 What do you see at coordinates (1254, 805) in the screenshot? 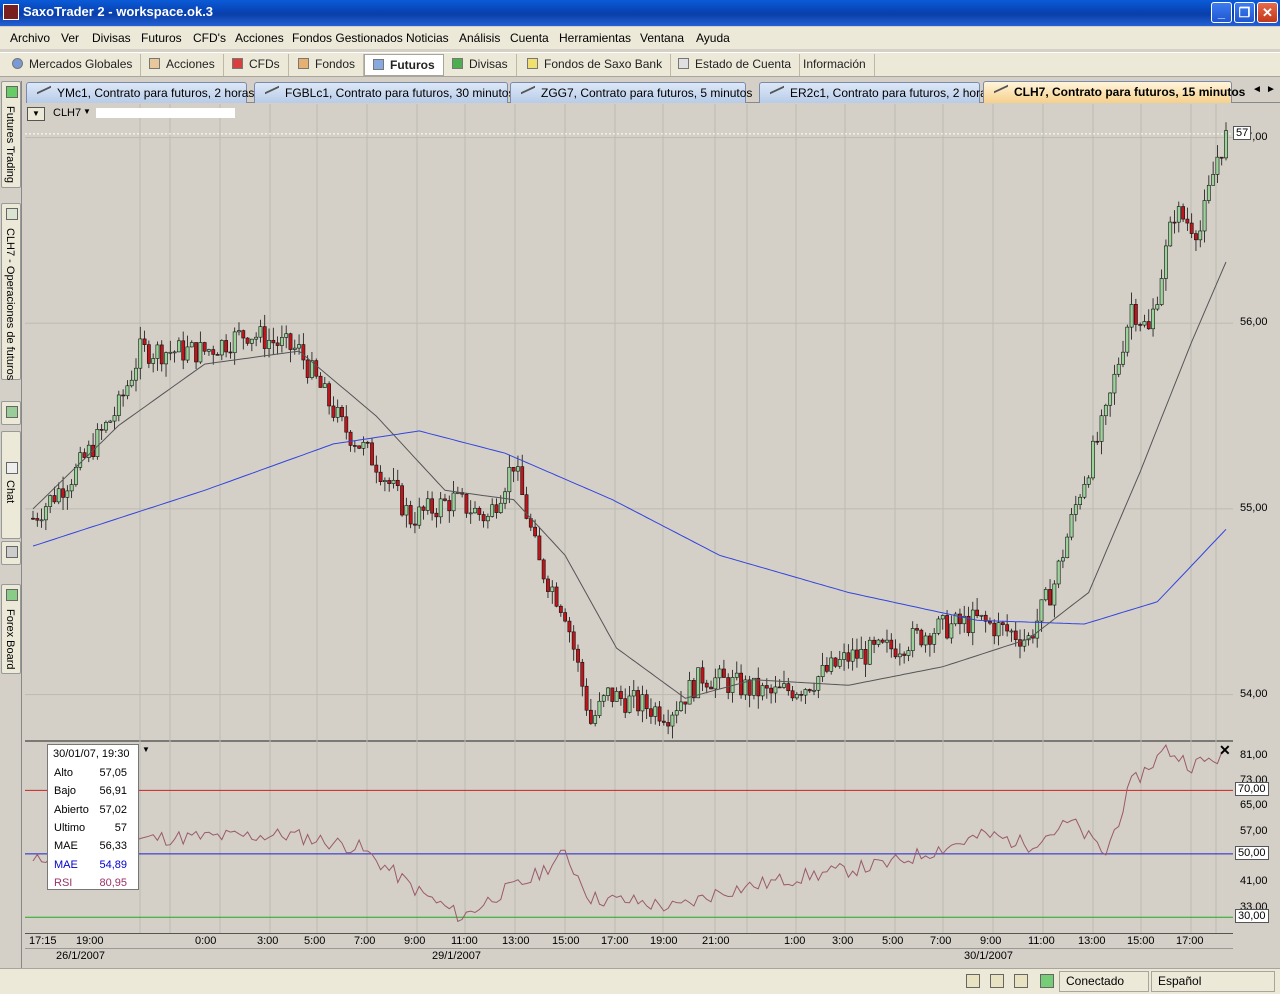
I see `rsi-axis-label: 65,00` at bounding box center [1254, 805].